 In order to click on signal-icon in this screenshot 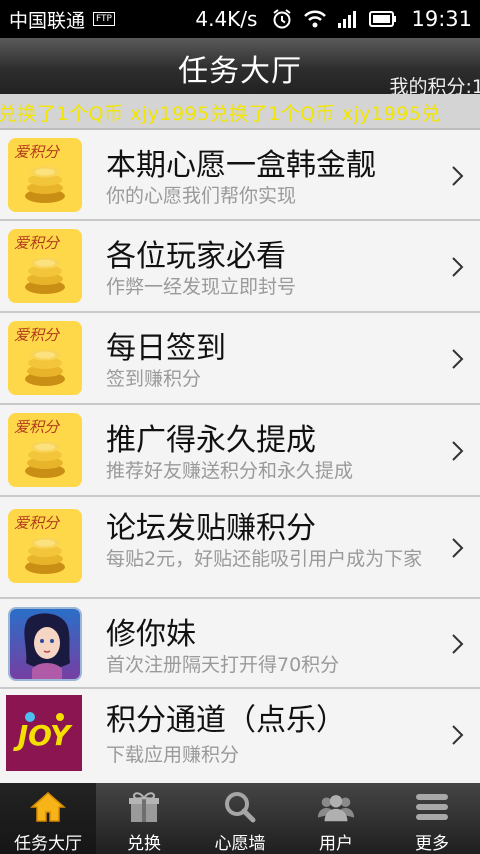, I will do `click(348, 19)`.